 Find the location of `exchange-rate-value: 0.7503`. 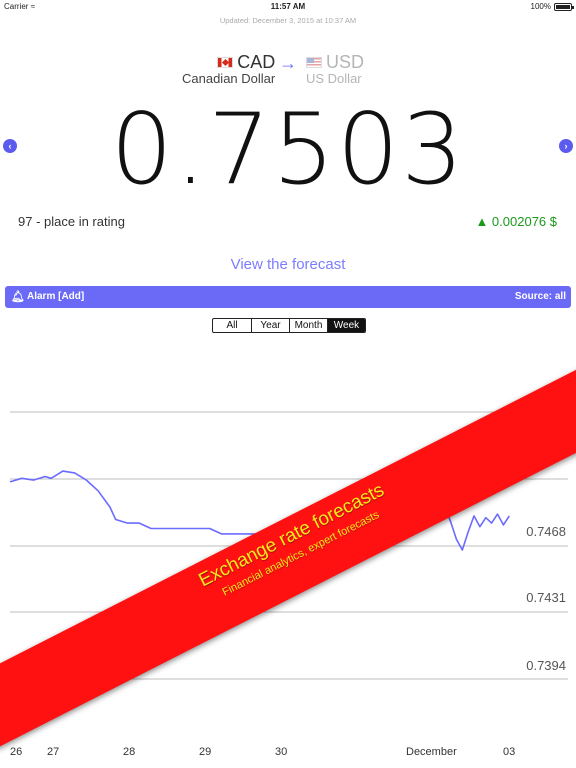

exchange-rate-value: 0.7503 is located at coordinates (288, 150).